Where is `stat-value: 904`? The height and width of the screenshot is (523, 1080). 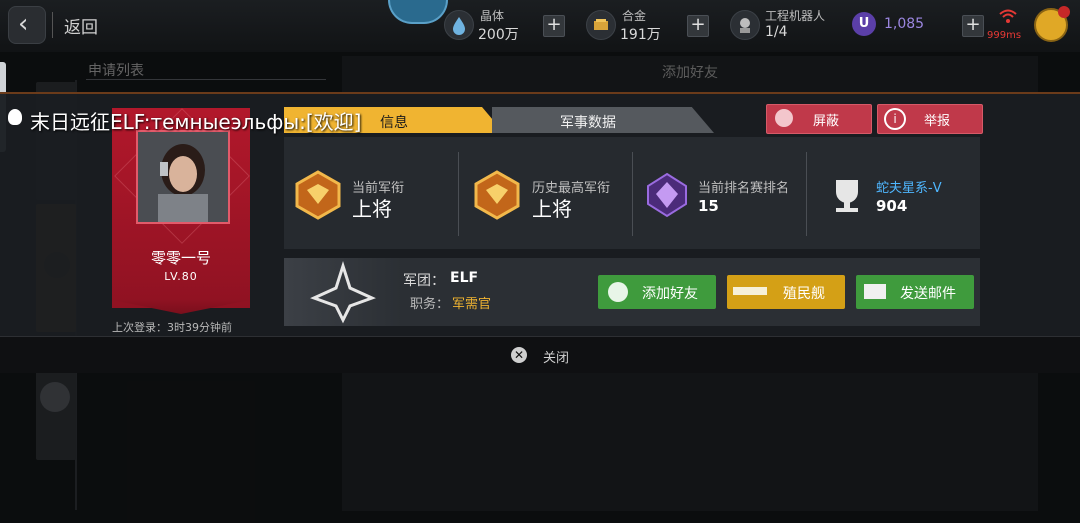 stat-value: 904 is located at coordinates (892, 206).